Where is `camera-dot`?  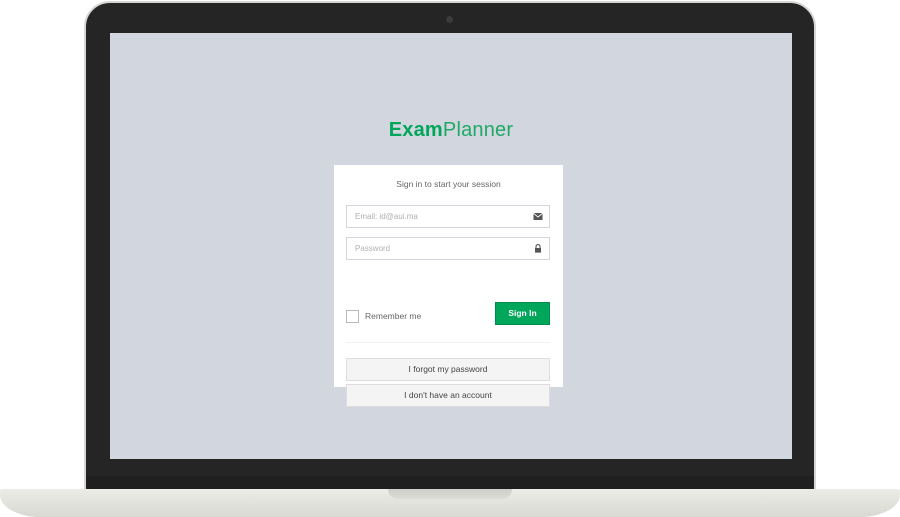
camera-dot is located at coordinates (449, 19).